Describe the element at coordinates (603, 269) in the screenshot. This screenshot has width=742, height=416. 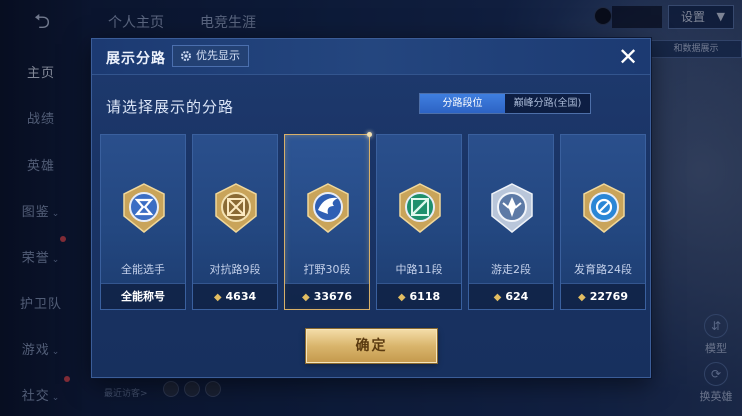
I see `lane-rank: 发育路24段` at that location.